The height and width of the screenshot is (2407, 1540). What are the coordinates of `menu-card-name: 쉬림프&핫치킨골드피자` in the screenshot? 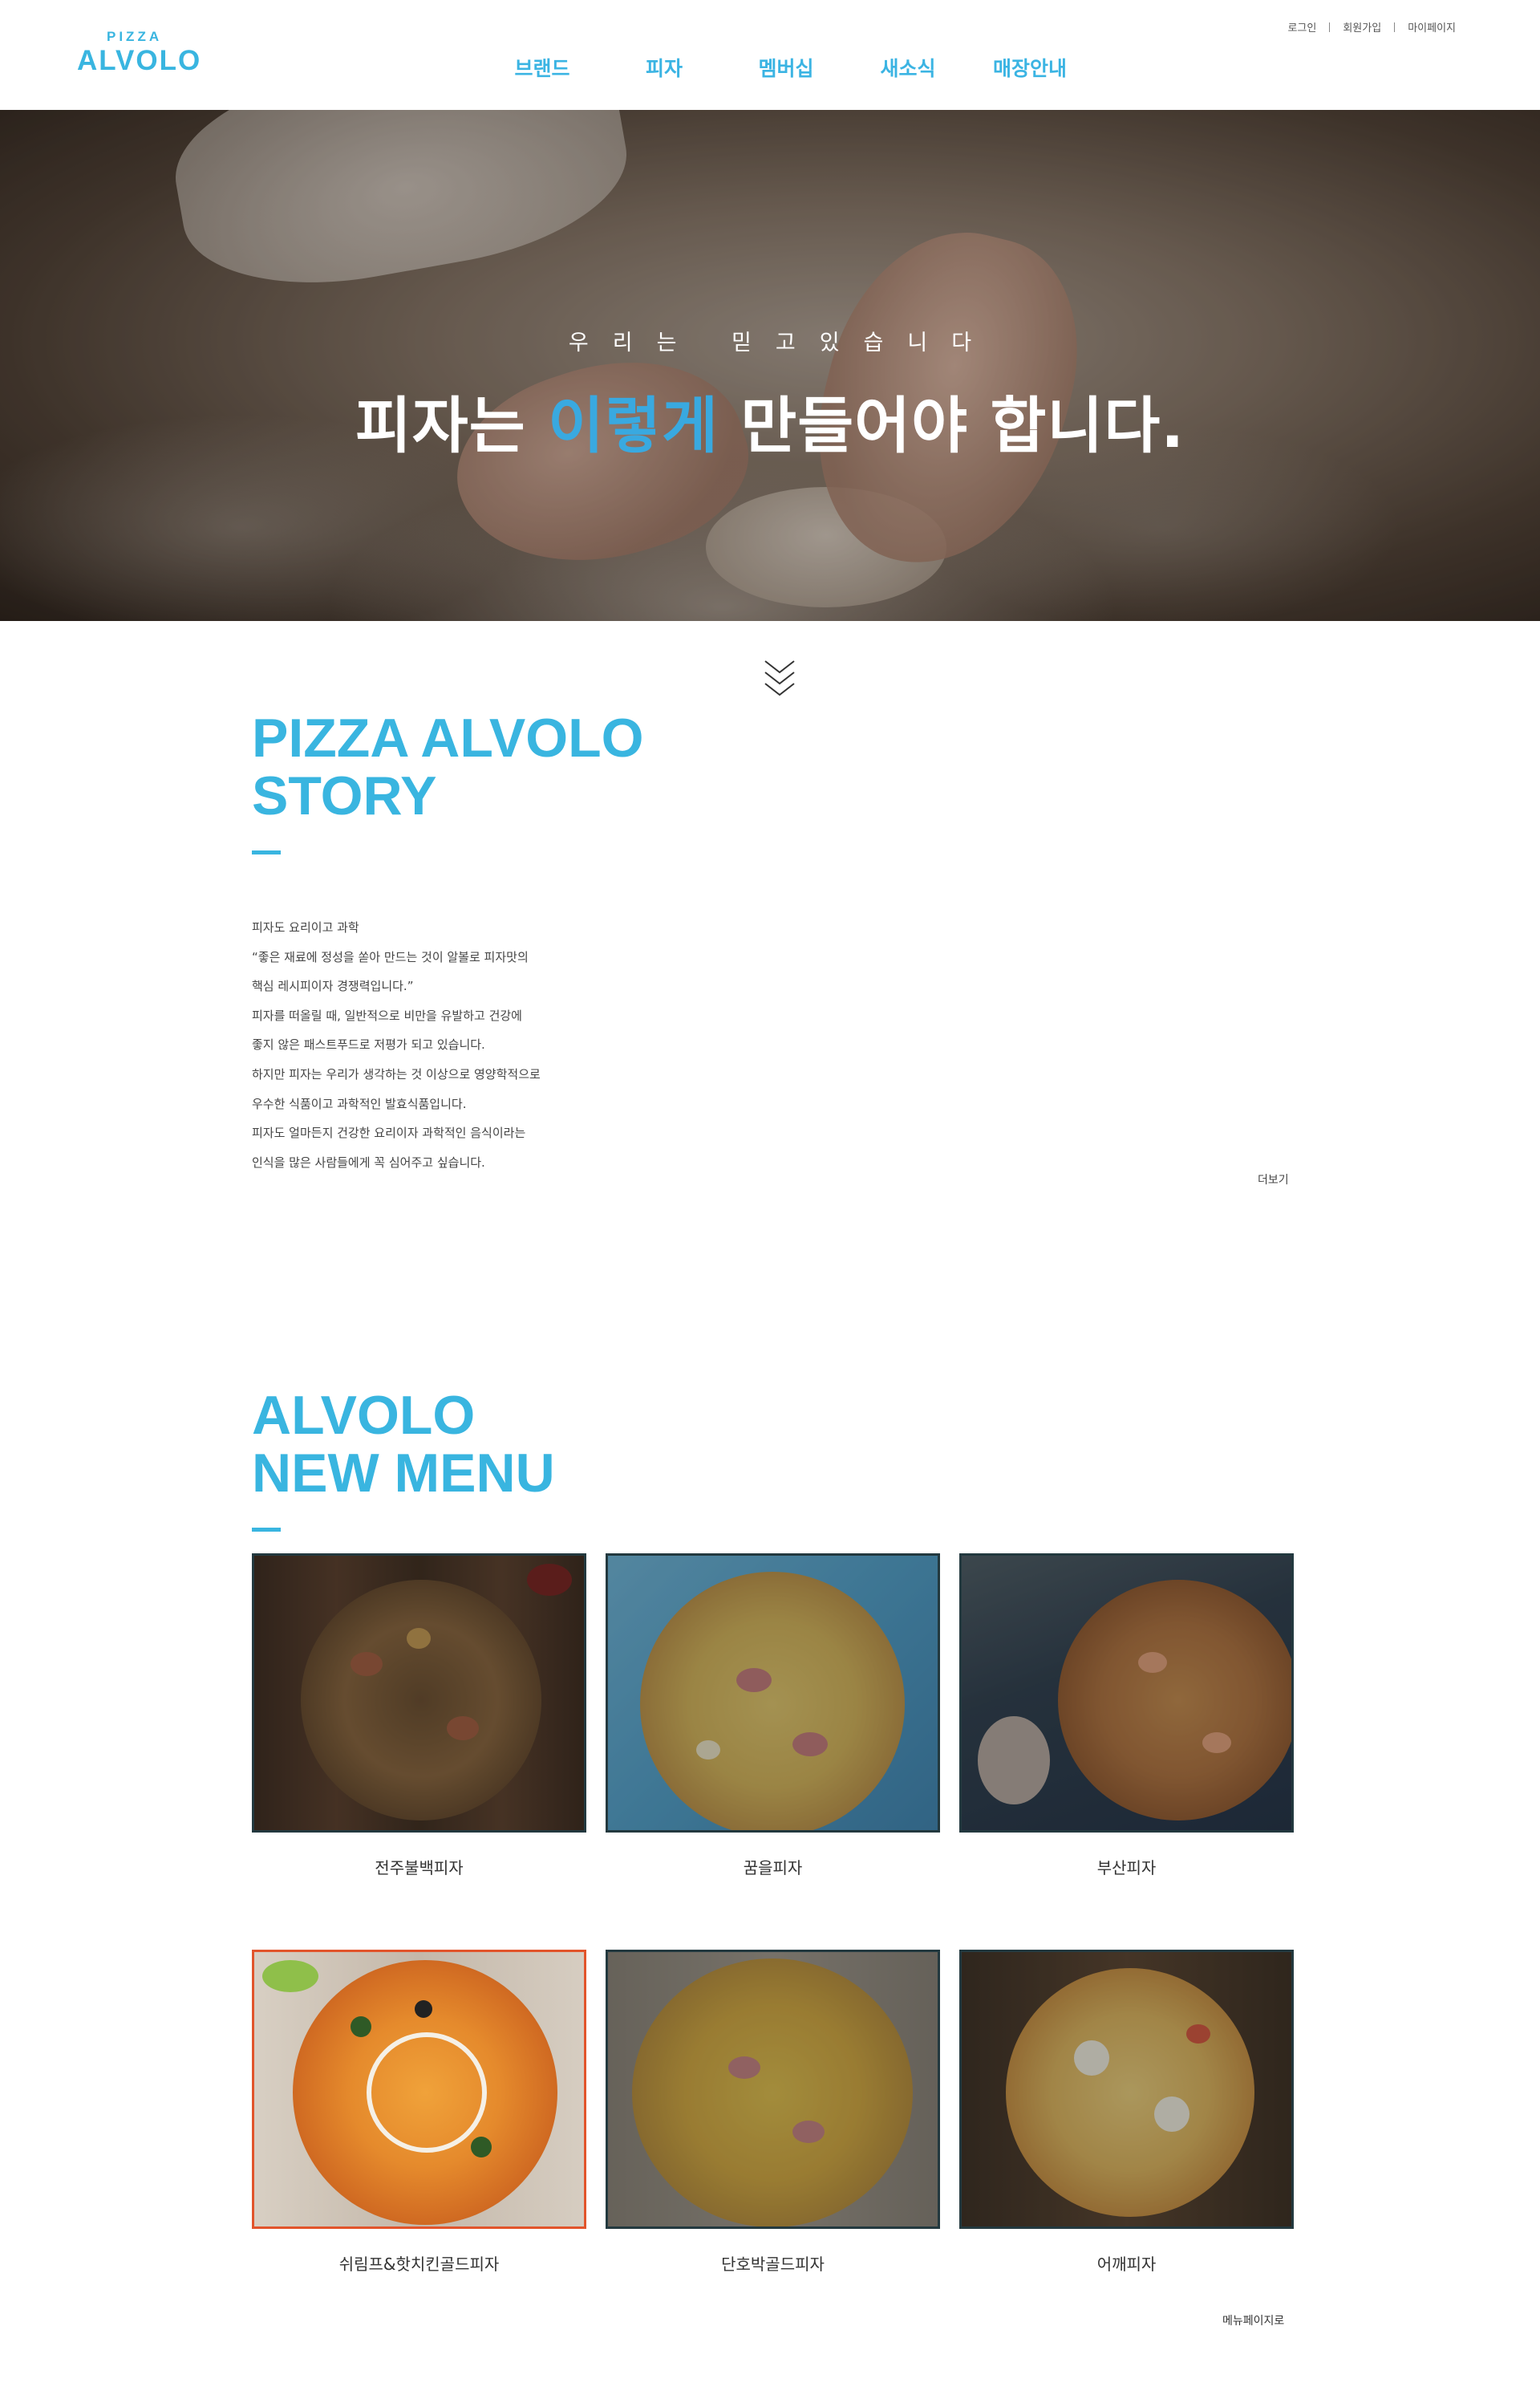 It's located at (419, 2264).